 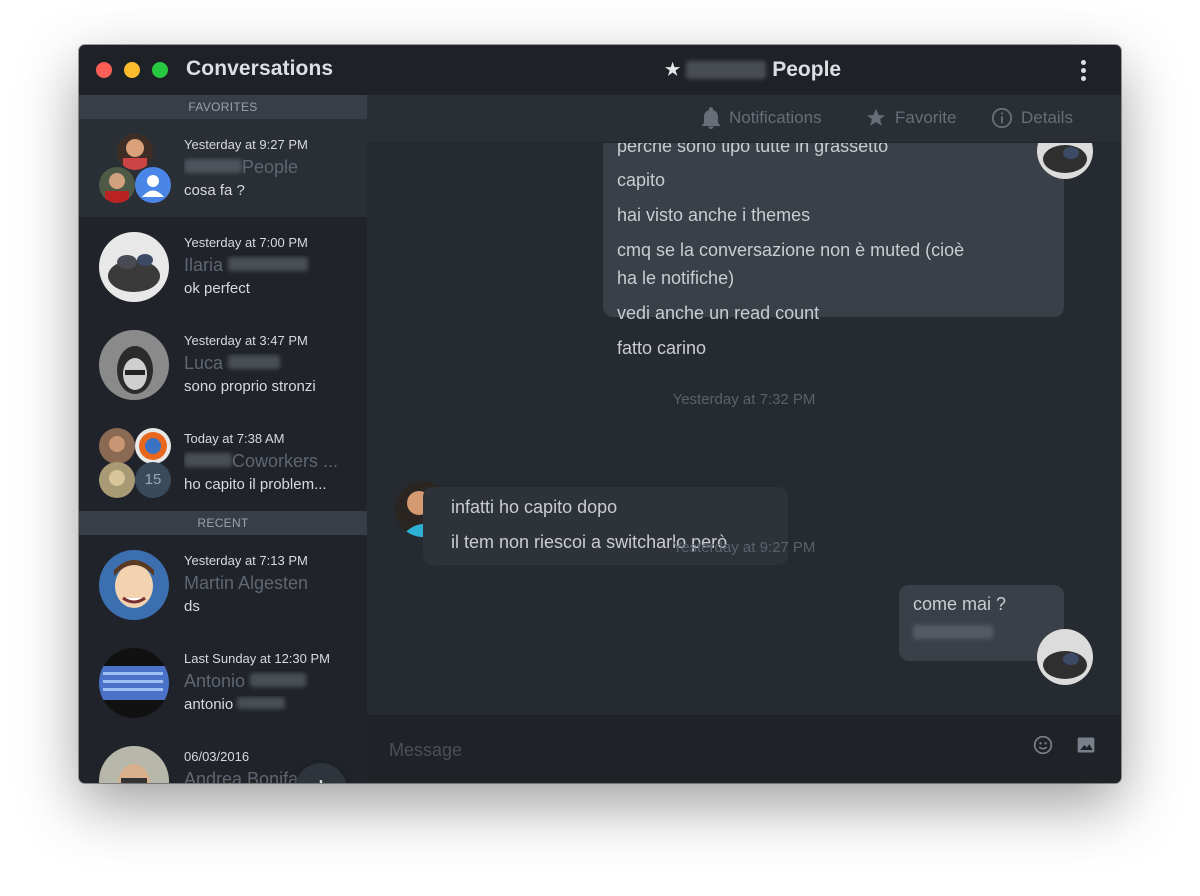 I want to click on conversation-time: Yesterday at 7:00 PM, so click(x=246, y=242).